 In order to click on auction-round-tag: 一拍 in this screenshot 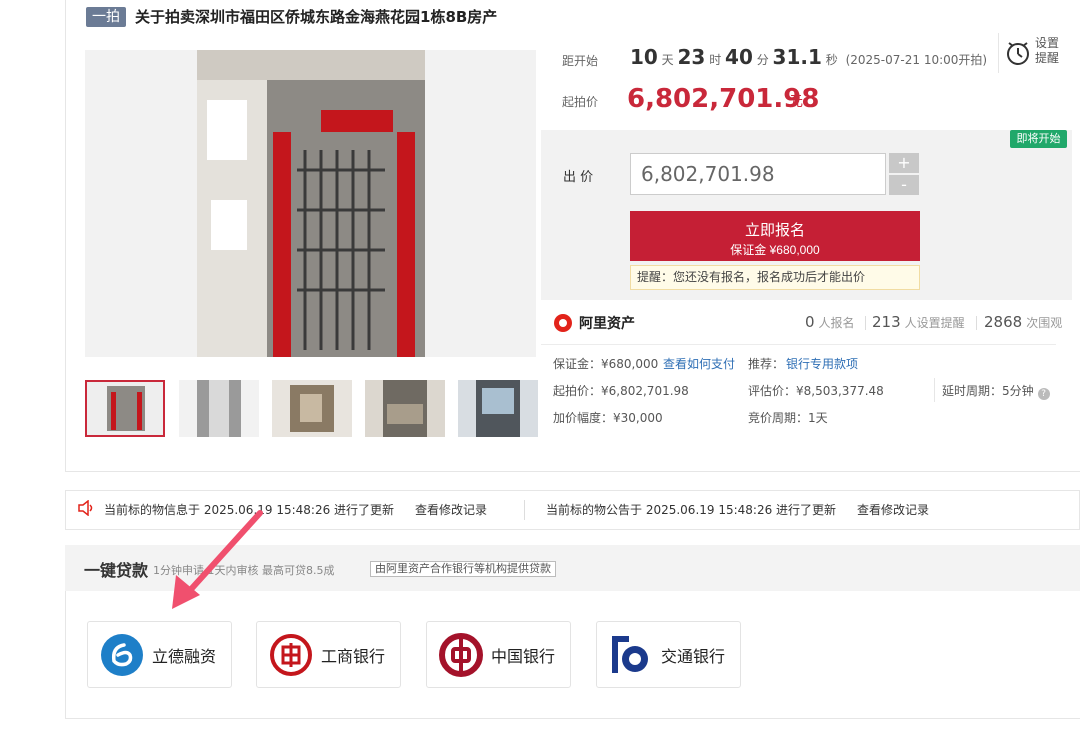, I will do `click(106, 17)`.